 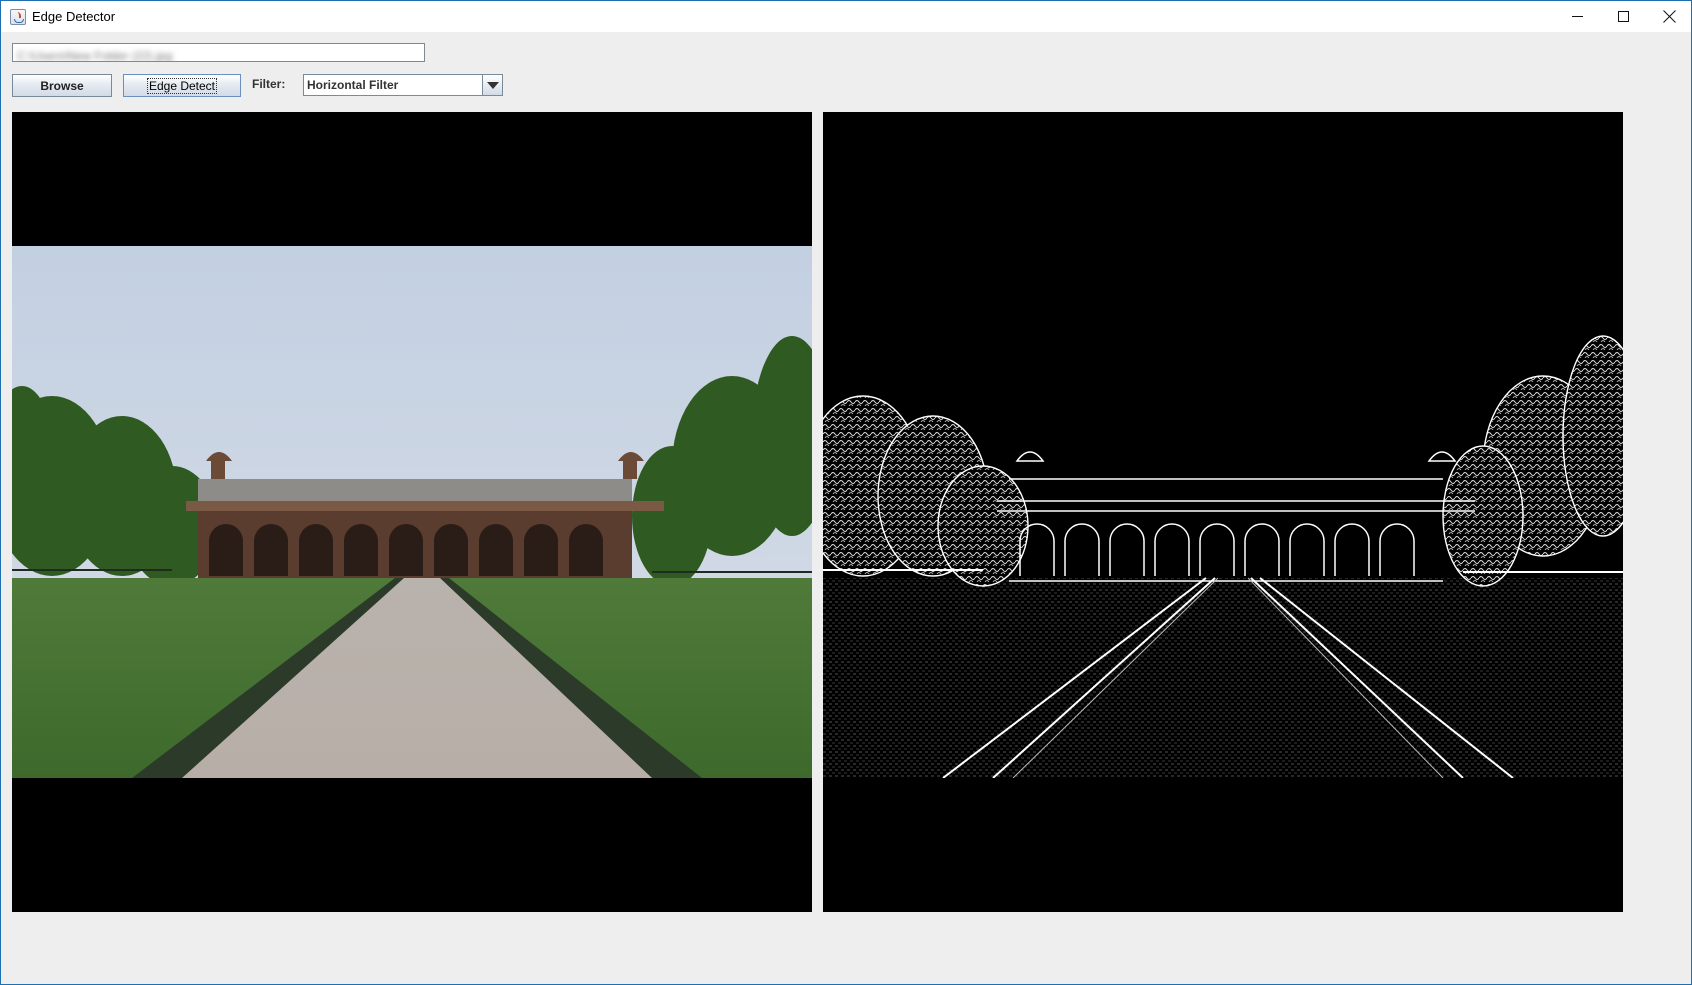 I want to click on filter-dropdown-button, so click(x=492, y=85).